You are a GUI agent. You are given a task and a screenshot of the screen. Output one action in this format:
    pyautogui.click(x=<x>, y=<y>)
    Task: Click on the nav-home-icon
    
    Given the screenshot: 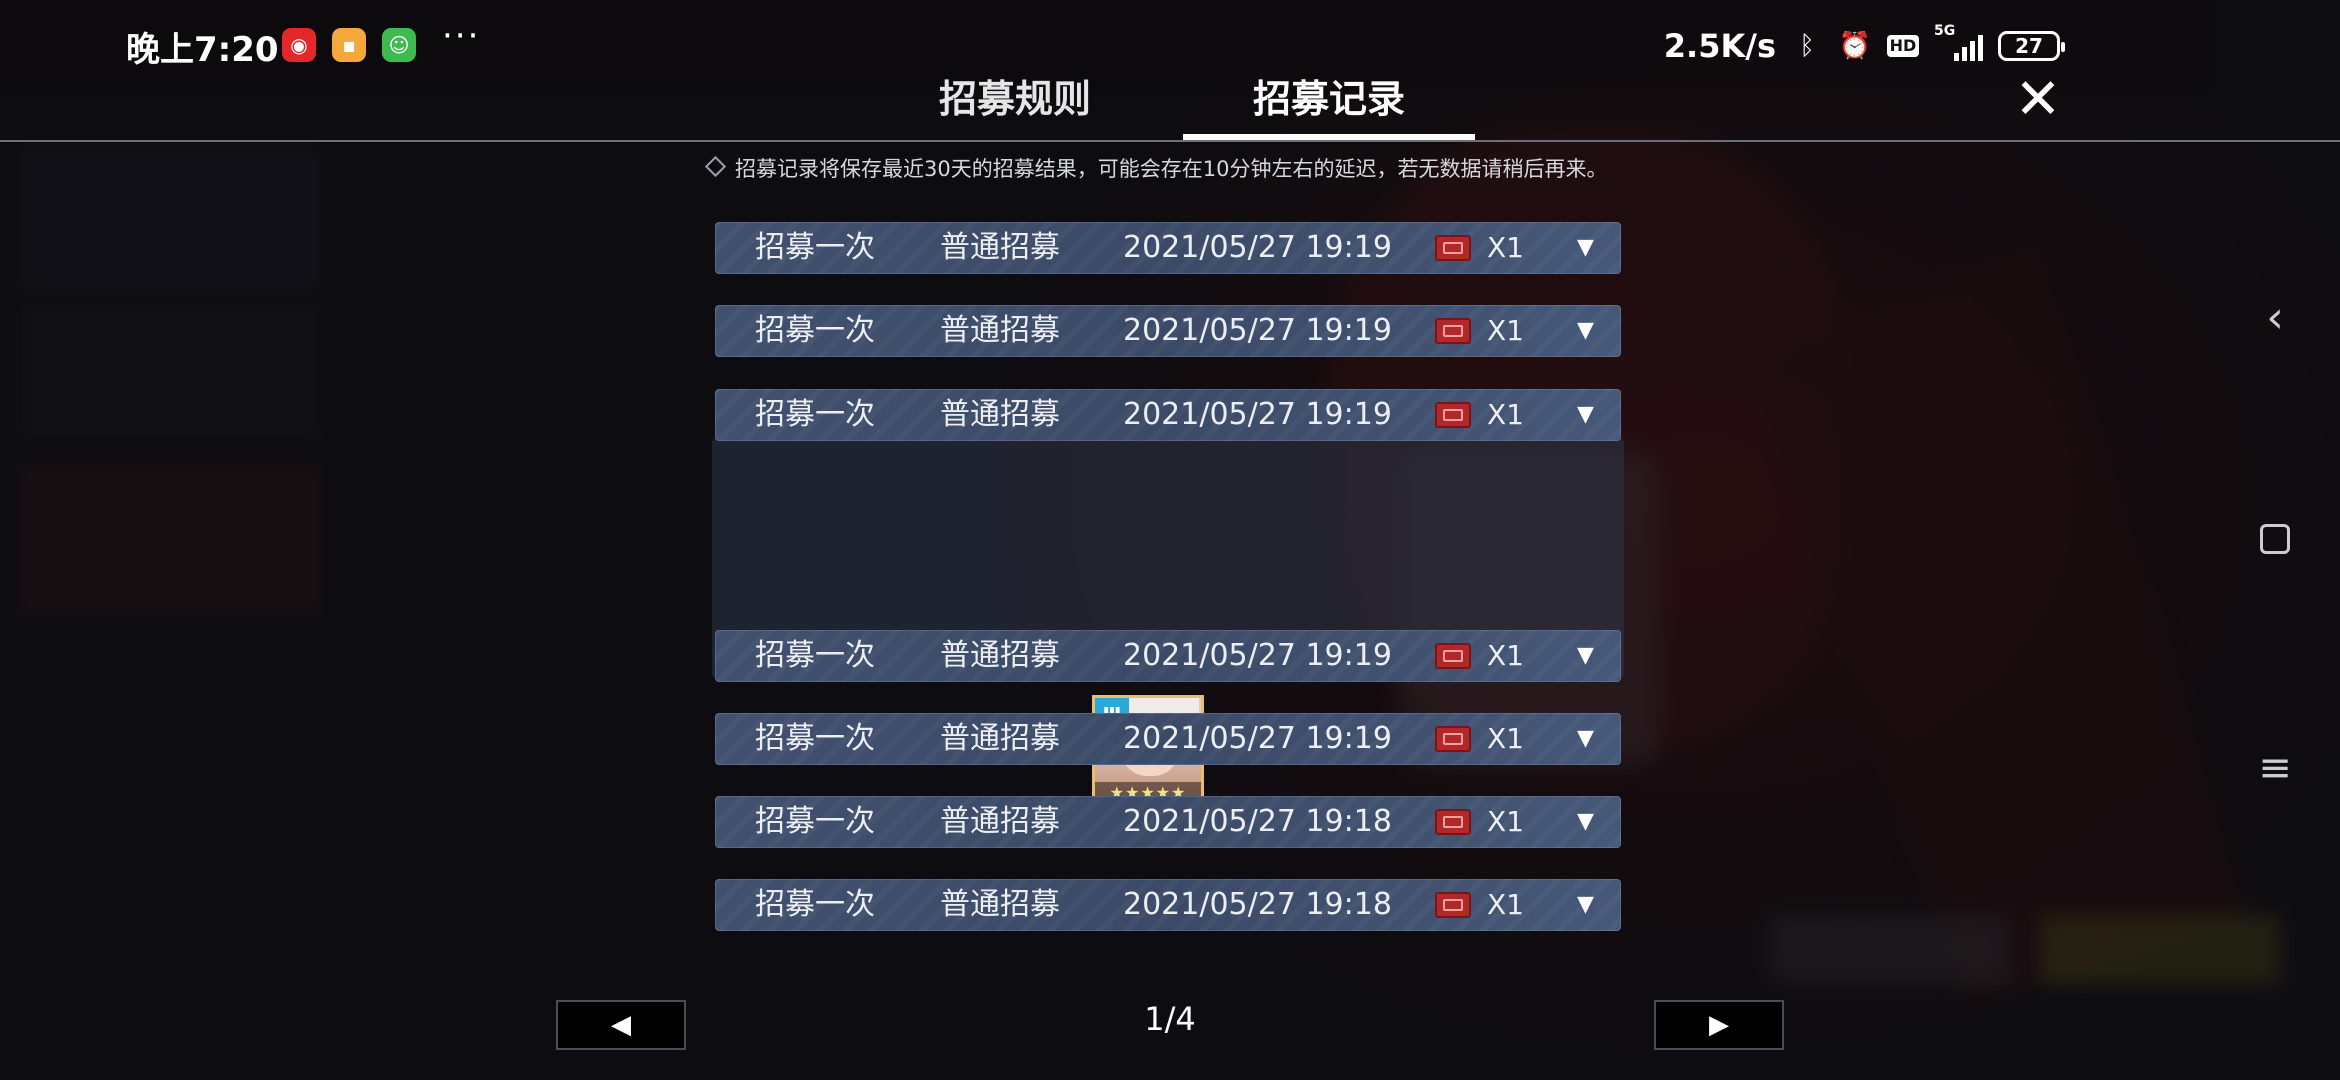 What is the action you would take?
    pyautogui.click(x=2275, y=539)
    